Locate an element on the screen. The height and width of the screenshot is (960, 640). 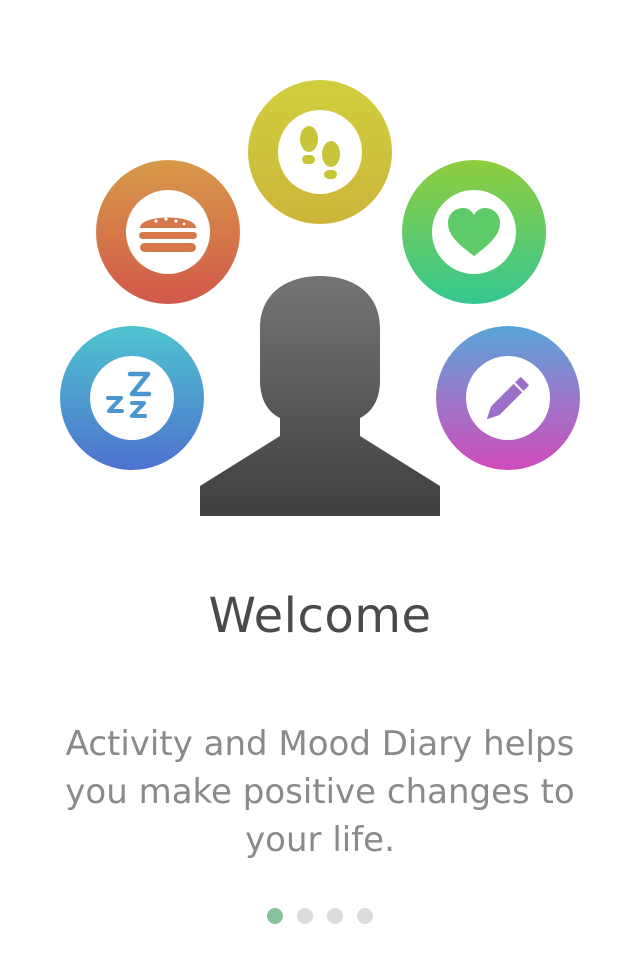
heart-icon is located at coordinates (474, 232).